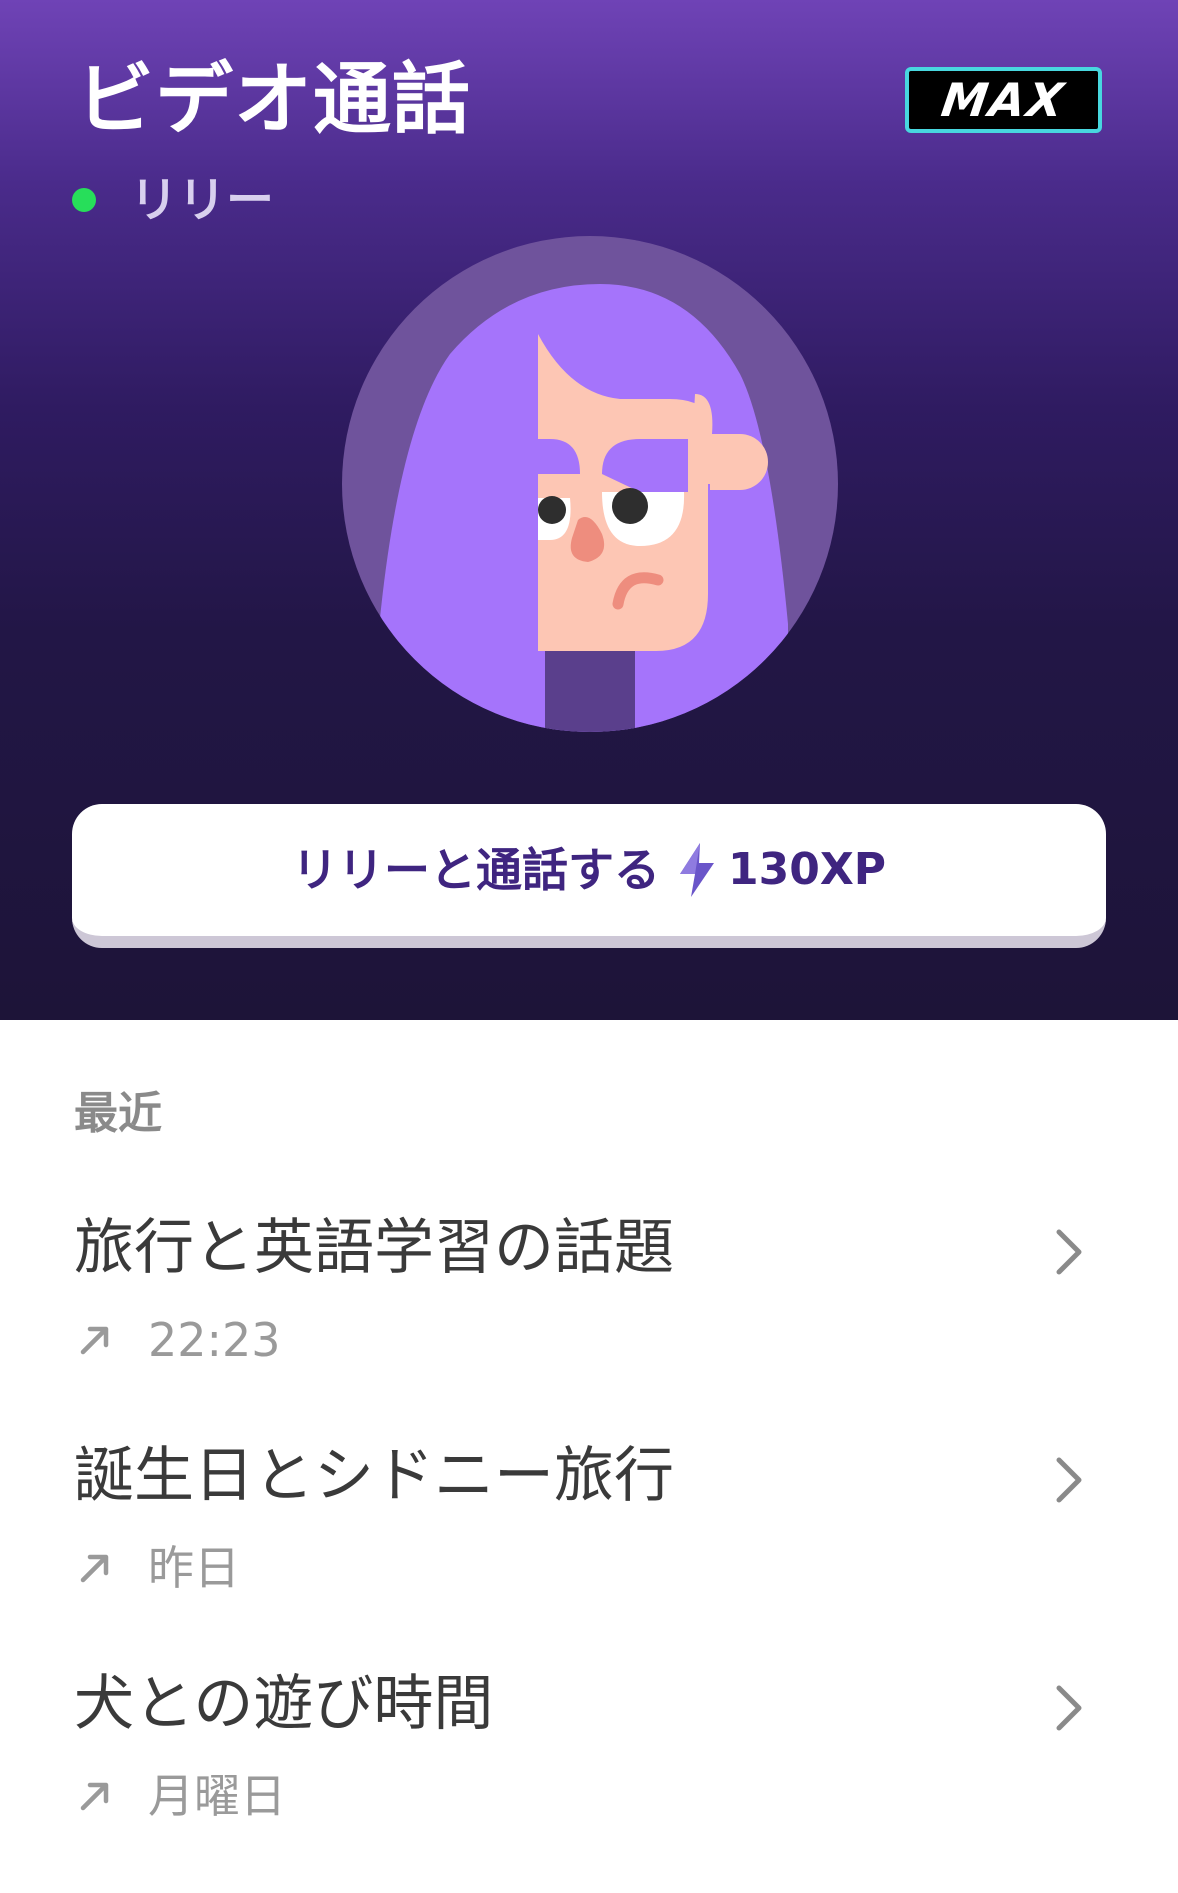 Image resolution: width=1178 pixels, height=1893 pixels. I want to click on lily-avatar-icon, so click(590, 484).